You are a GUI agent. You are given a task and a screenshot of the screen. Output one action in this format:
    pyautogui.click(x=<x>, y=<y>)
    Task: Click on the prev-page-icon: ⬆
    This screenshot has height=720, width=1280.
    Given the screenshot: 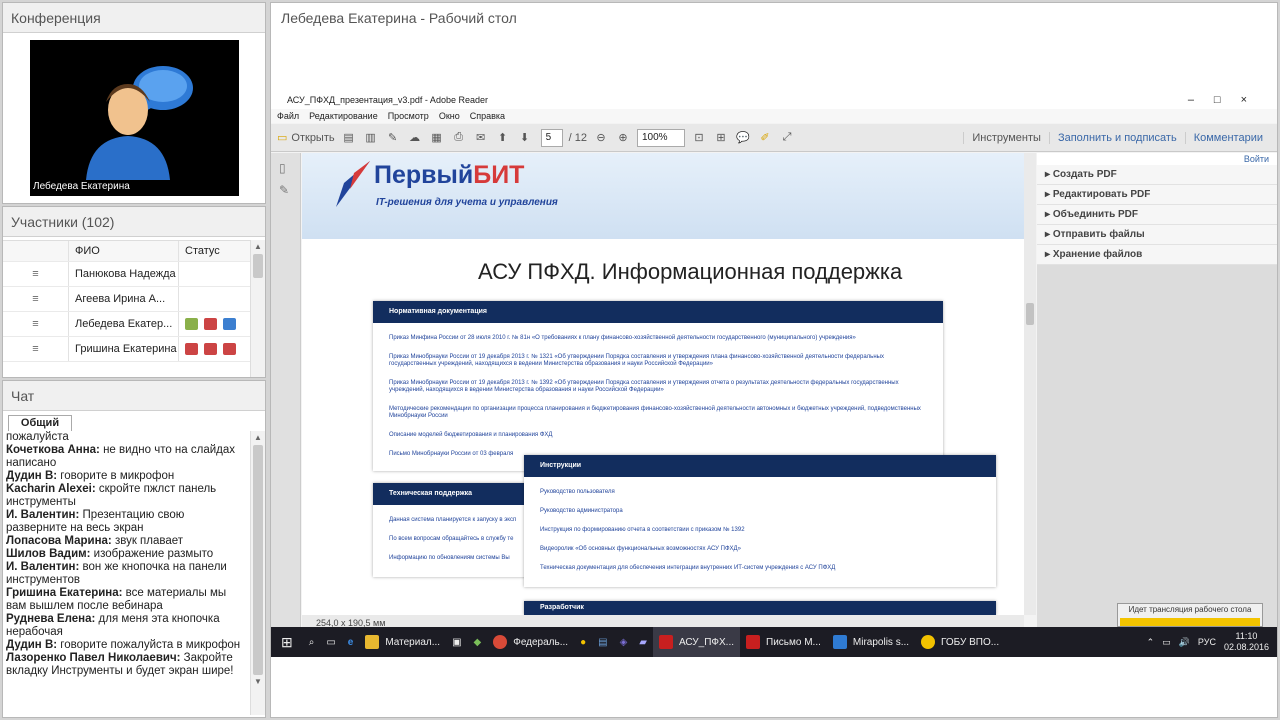 What is the action you would take?
    pyautogui.click(x=503, y=138)
    